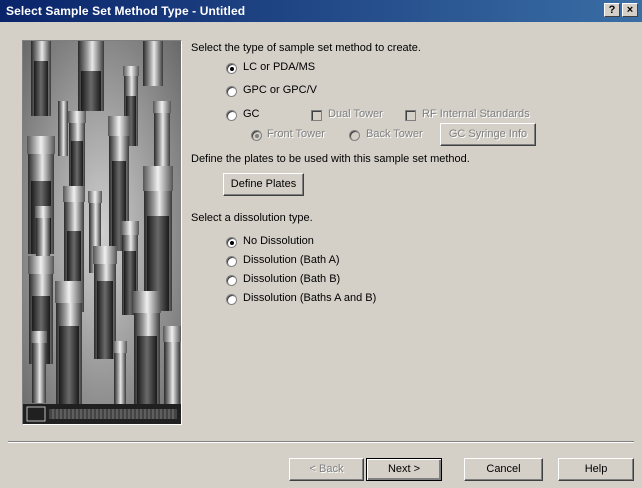 This screenshot has height=488, width=642. I want to click on help-question-icon: ?, so click(612, 10).